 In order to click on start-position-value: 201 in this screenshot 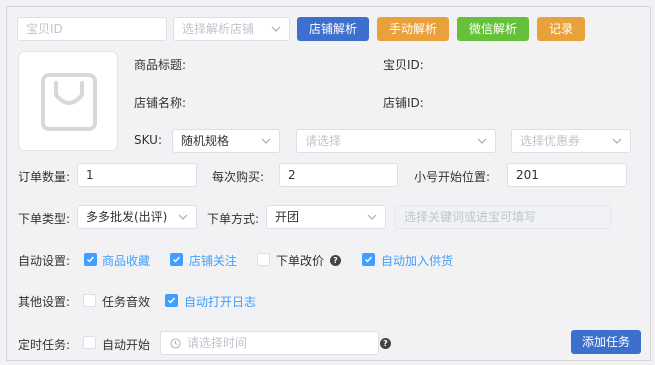, I will do `click(527, 175)`.